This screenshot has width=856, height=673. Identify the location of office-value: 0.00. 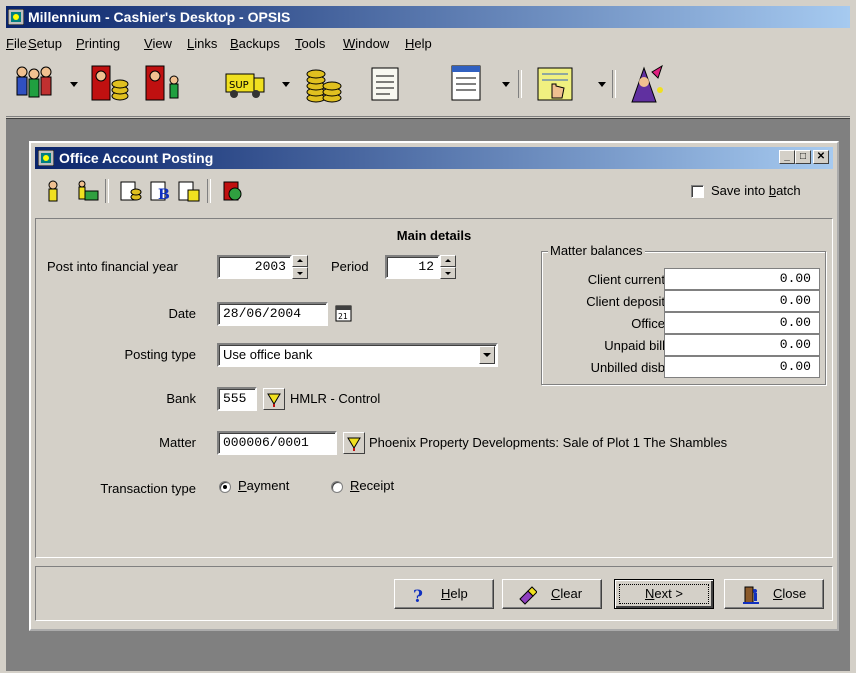
(742, 323).